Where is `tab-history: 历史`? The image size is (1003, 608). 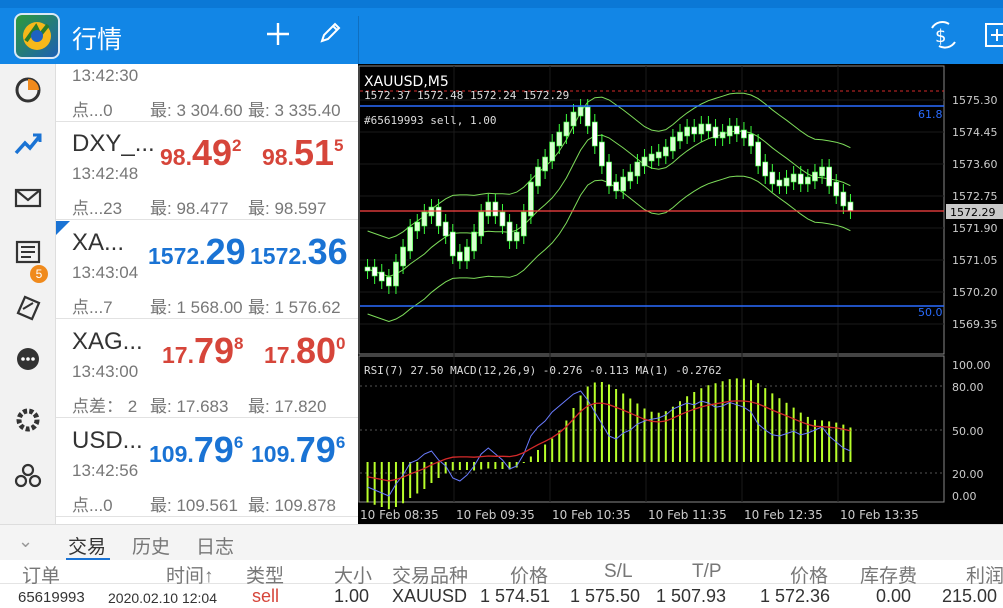
tab-history: 历史 is located at coordinates (151, 545).